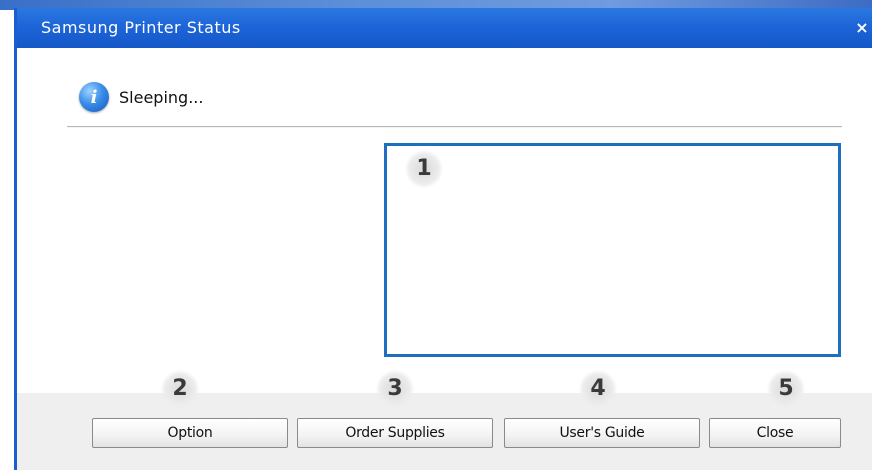 This screenshot has width=872, height=470. Describe the element at coordinates (424, 169) in the screenshot. I see `callout-1: 1` at that location.